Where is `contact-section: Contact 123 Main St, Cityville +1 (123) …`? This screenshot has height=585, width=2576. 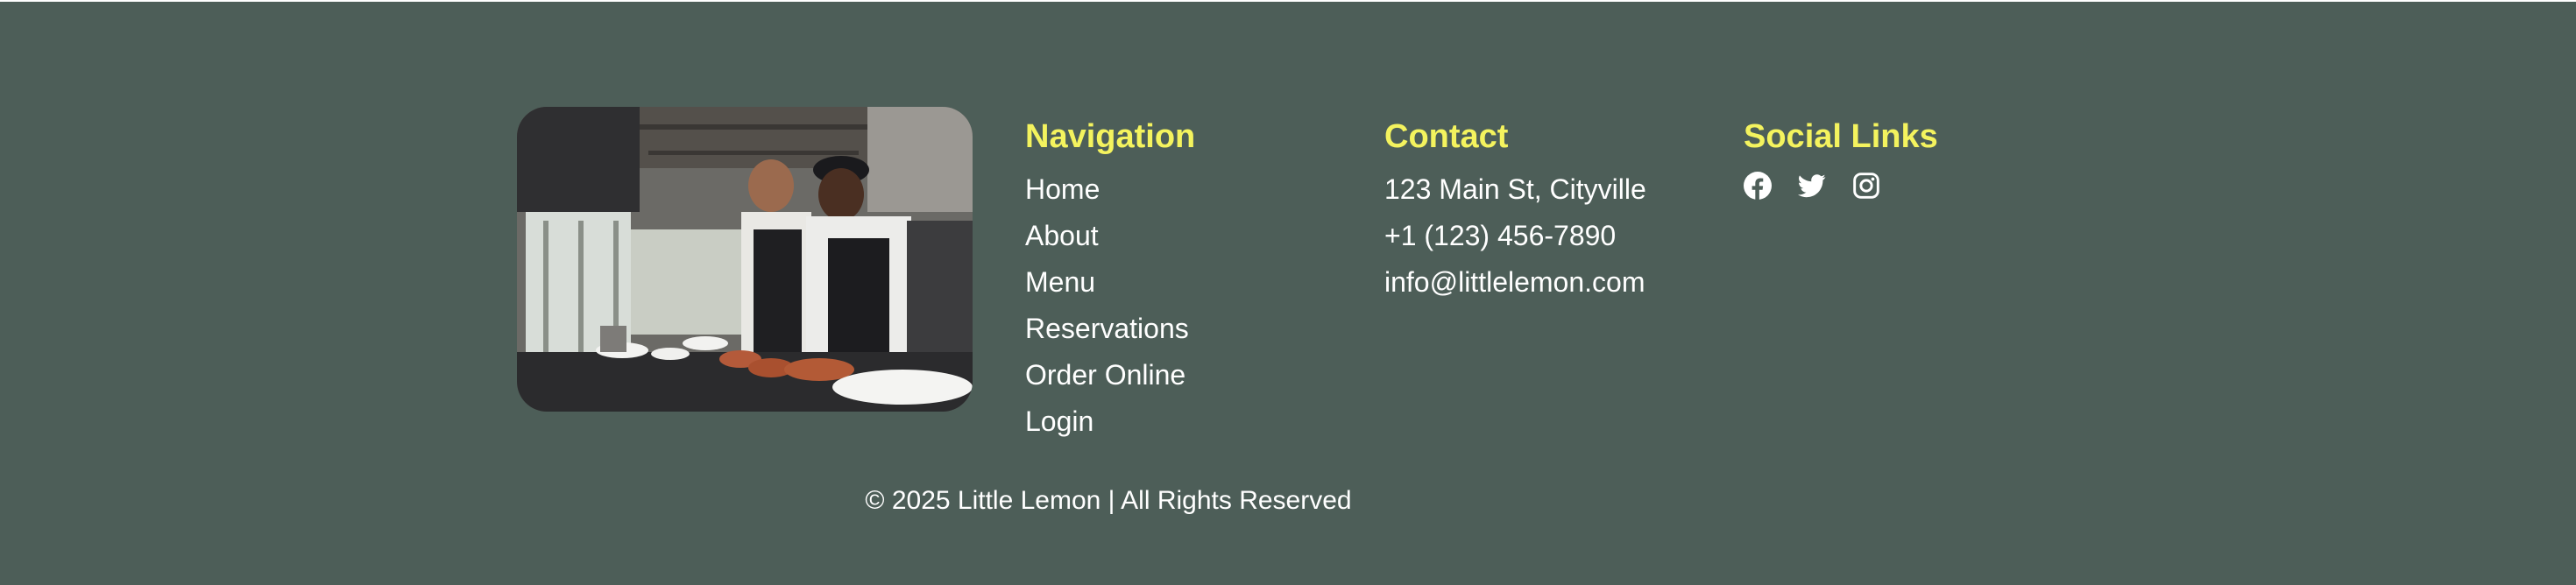
contact-section: Contact 123 Main St, Cityville +1 (123) … is located at coordinates (1515, 211).